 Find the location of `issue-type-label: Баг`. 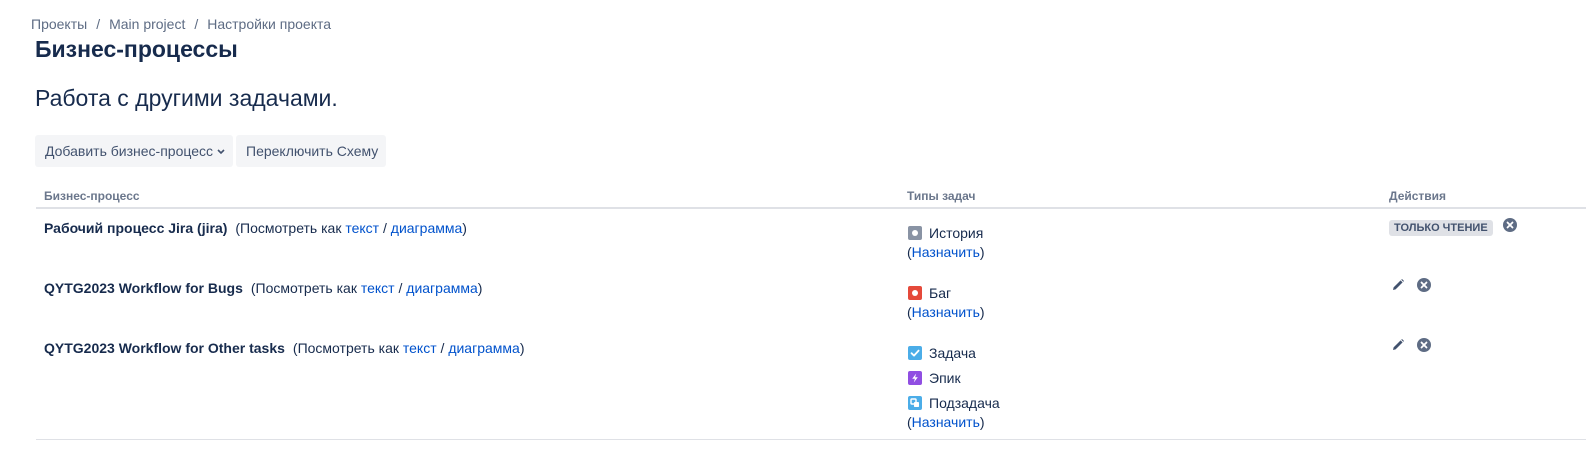

issue-type-label: Баг is located at coordinates (940, 293).